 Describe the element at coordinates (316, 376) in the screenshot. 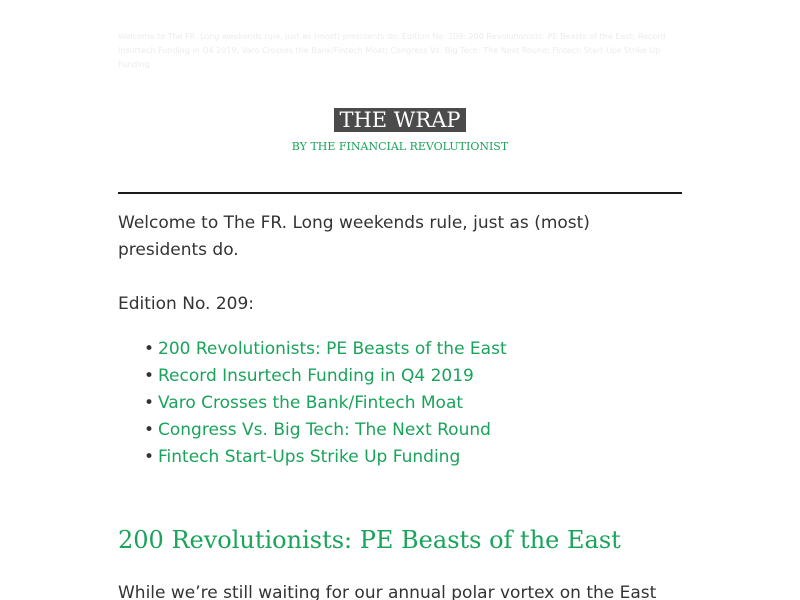

I see `toc-link-insurtech-funding: Record Insurtech Funding in Q4 2019` at that location.